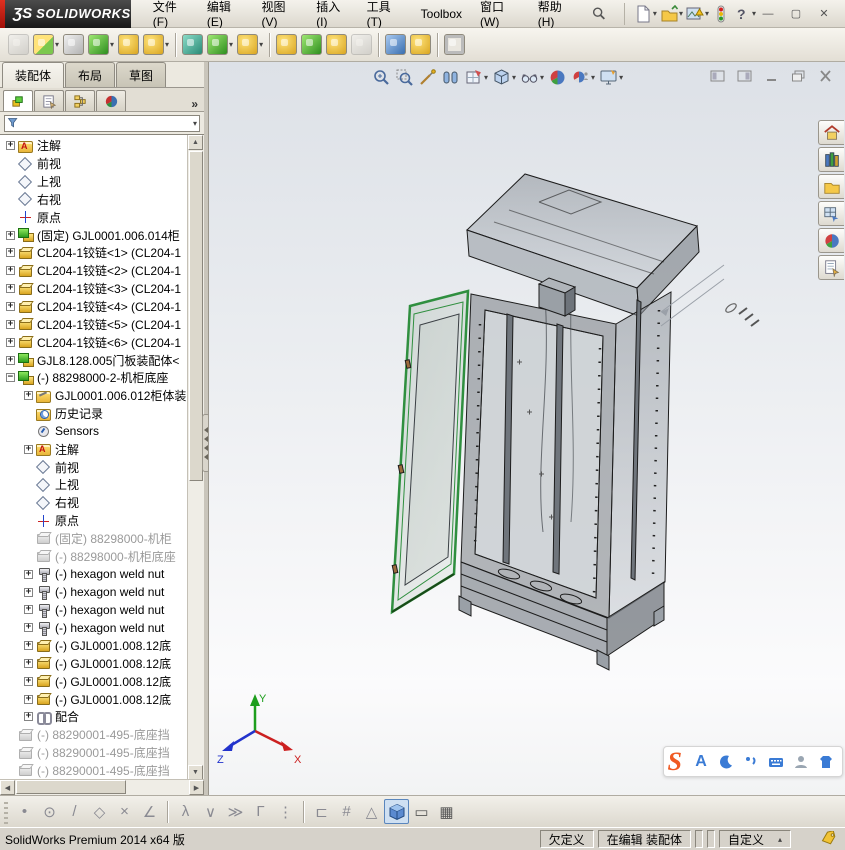 The width and height of the screenshot is (845, 850). What do you see at coordinates (49, 811) in the screenshot?
I see `sketch-circle-icon: ⊙` at bounding box center [49, 811].